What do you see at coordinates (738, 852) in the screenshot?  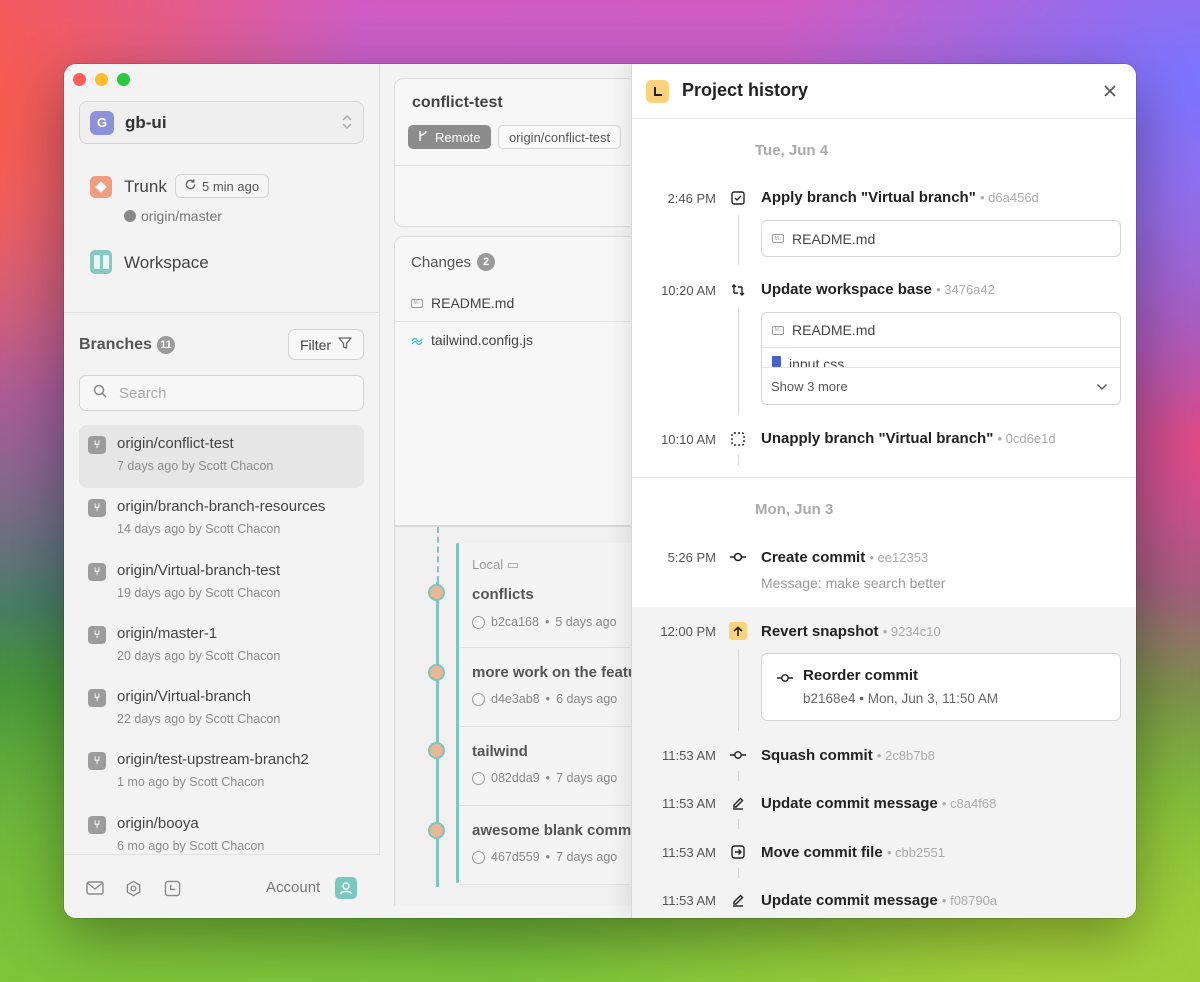 I see `move-file-icon` at bounding box center [738, 852].